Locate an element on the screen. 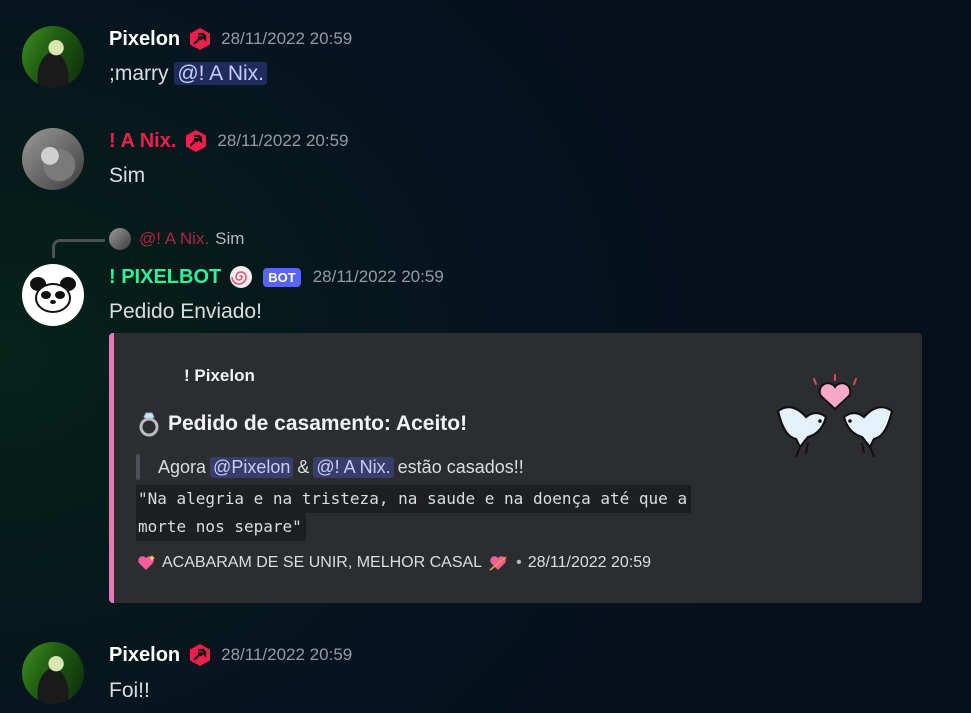  username: ! A Nix. is located at coordinates (142, 141).